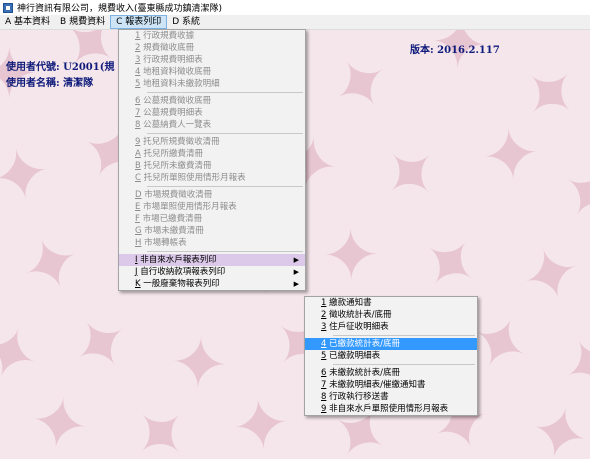  What do you see at coordinates (180, 84) in the screenshot?
I see `menu-item-label: 地租資料未繳款明細` at bounding box center [180, 84].